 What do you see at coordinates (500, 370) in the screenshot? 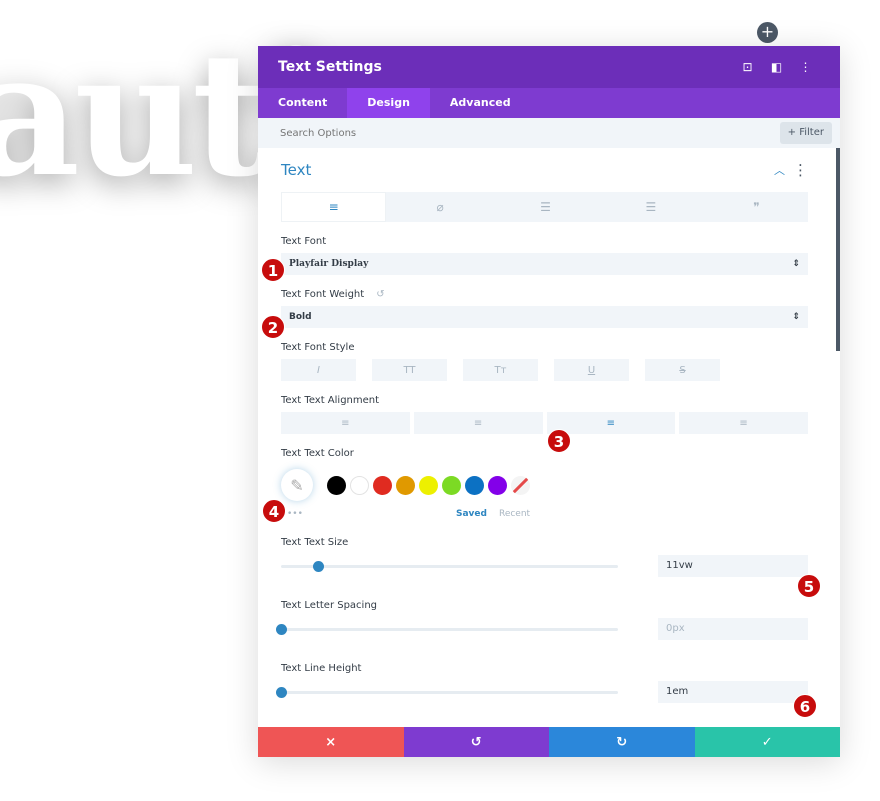
I see `capitalize-button: Tт` at bounding box center [500, 370].